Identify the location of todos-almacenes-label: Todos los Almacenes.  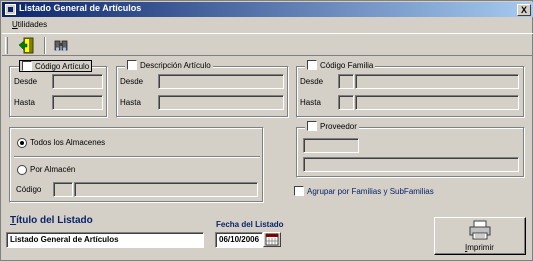
(68, 142).